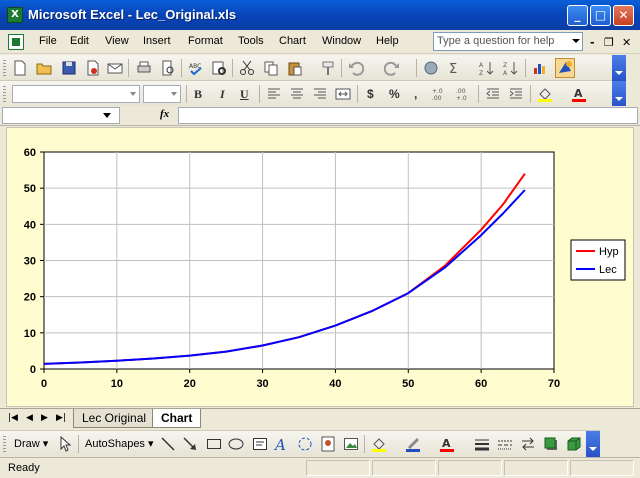  Describe the element at coordinates (626, 42) in the screenshot. I see `doc-close-button: ✕` at that location.